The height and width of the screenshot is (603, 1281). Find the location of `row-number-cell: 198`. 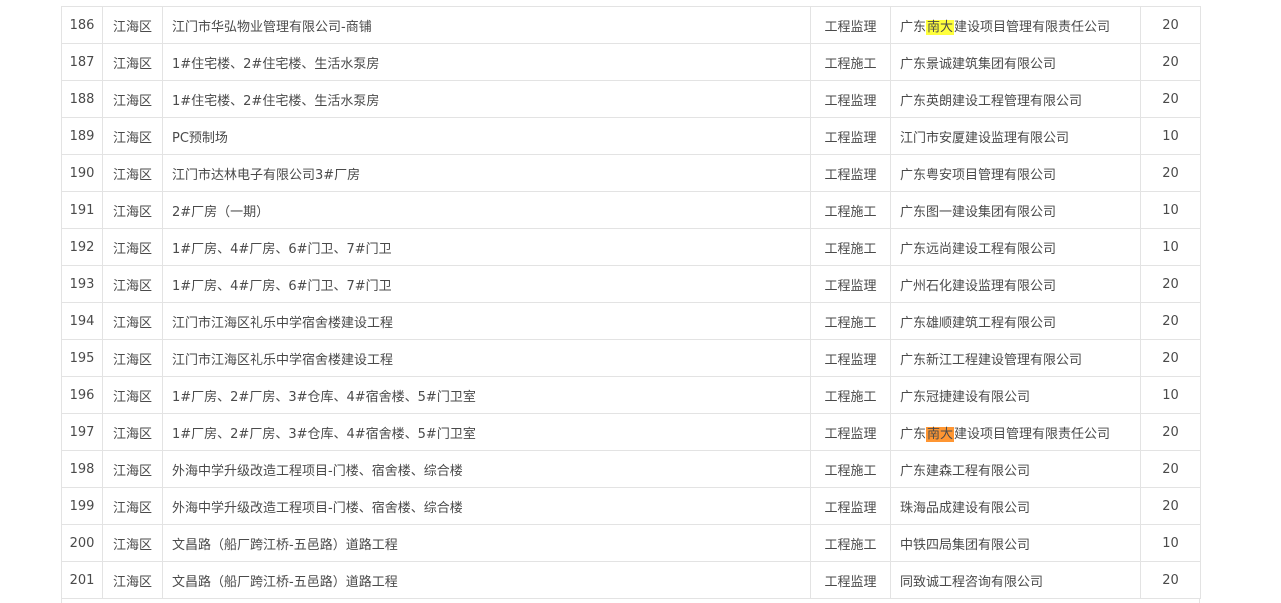

row-number-cell: 198 is located at coordinates (82, 469).